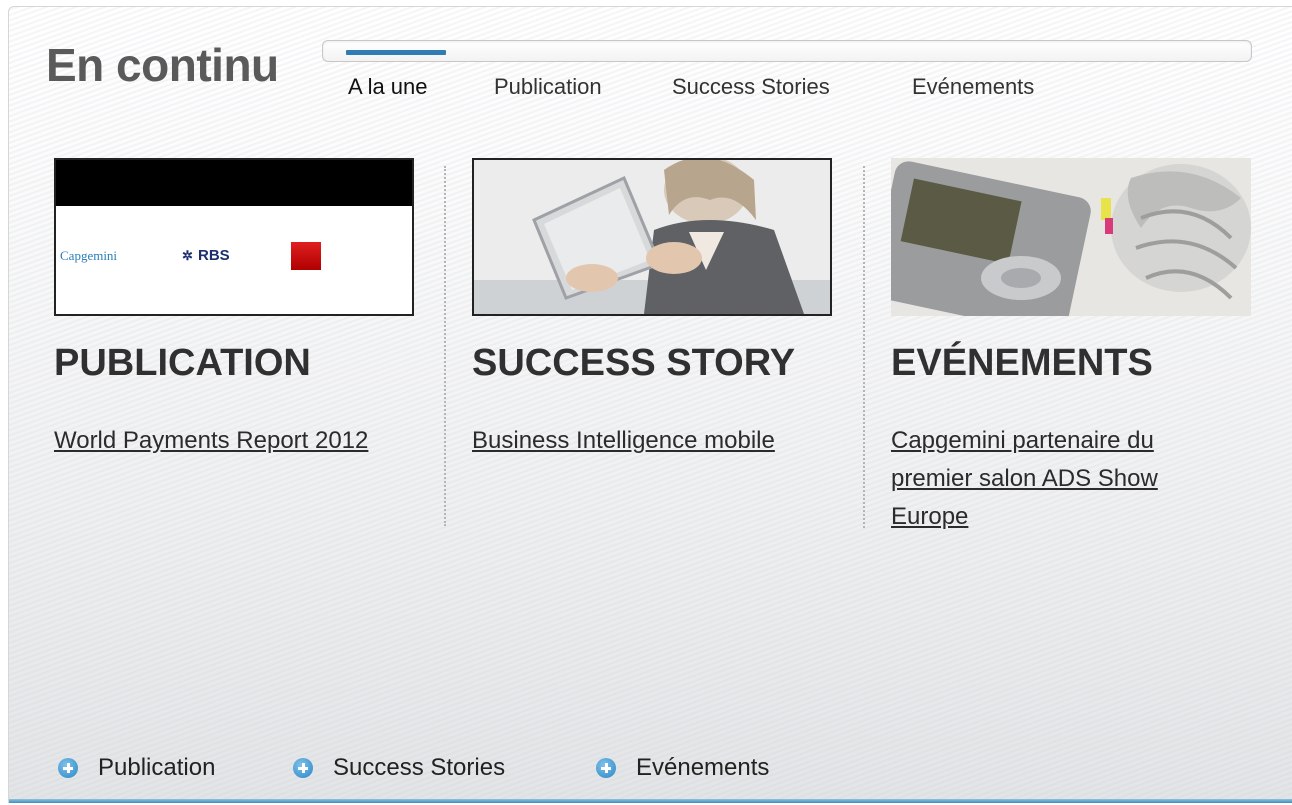 The width and height of the screenshot is (1292, 805). I want to click on rbs-logo-icon: ✲, so click(187, 255).